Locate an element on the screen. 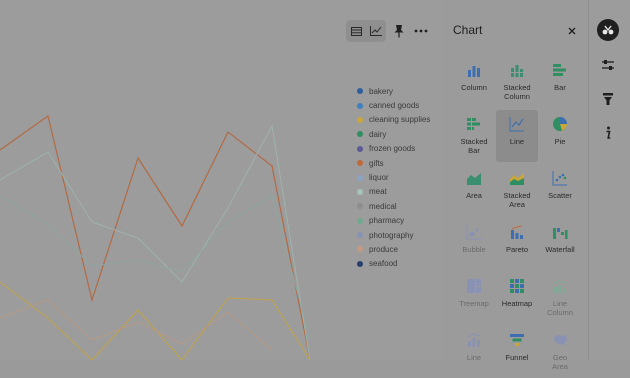  chart-type-line-column: Line Column is located at coordinates (560, 298).